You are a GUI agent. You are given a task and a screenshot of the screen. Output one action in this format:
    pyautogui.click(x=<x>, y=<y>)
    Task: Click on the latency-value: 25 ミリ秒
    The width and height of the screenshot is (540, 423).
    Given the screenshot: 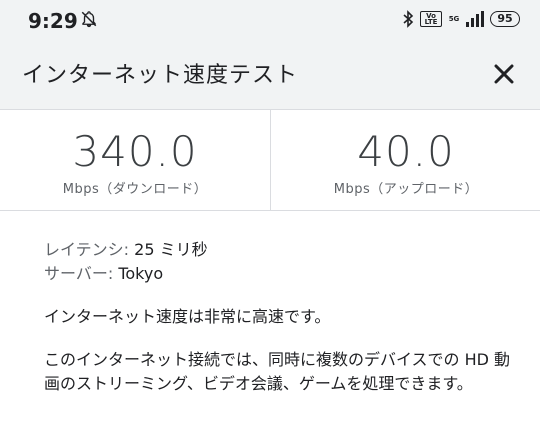 What is the action you would take?
    pyautogui.click(x=171, y=249)
    